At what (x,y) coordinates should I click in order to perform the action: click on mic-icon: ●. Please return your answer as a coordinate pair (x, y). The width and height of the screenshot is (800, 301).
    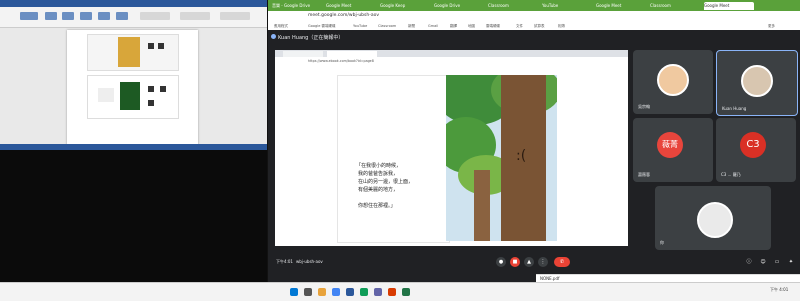
    Looking at the image, I should click on (501, 262).